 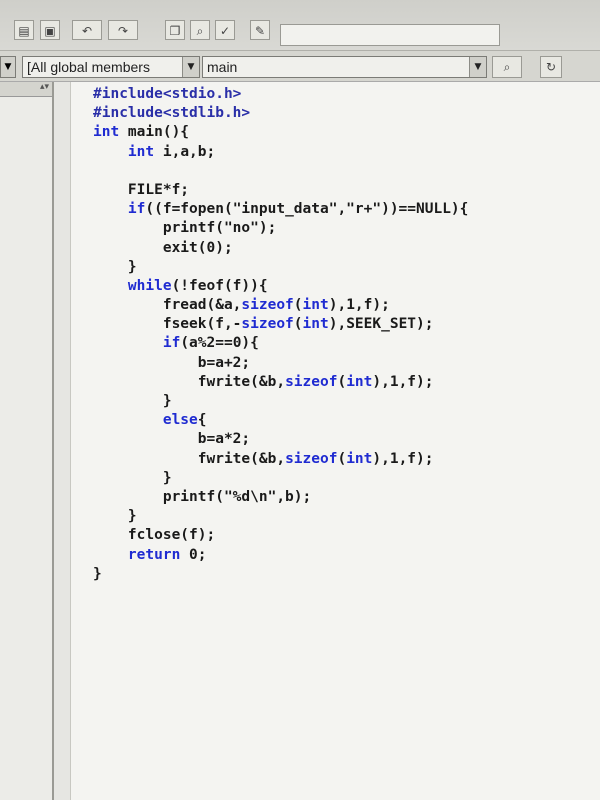 I want to click on code-line: fseek(f,-sizeof(int),SEEK_SET);, so click(x=263, y=324).